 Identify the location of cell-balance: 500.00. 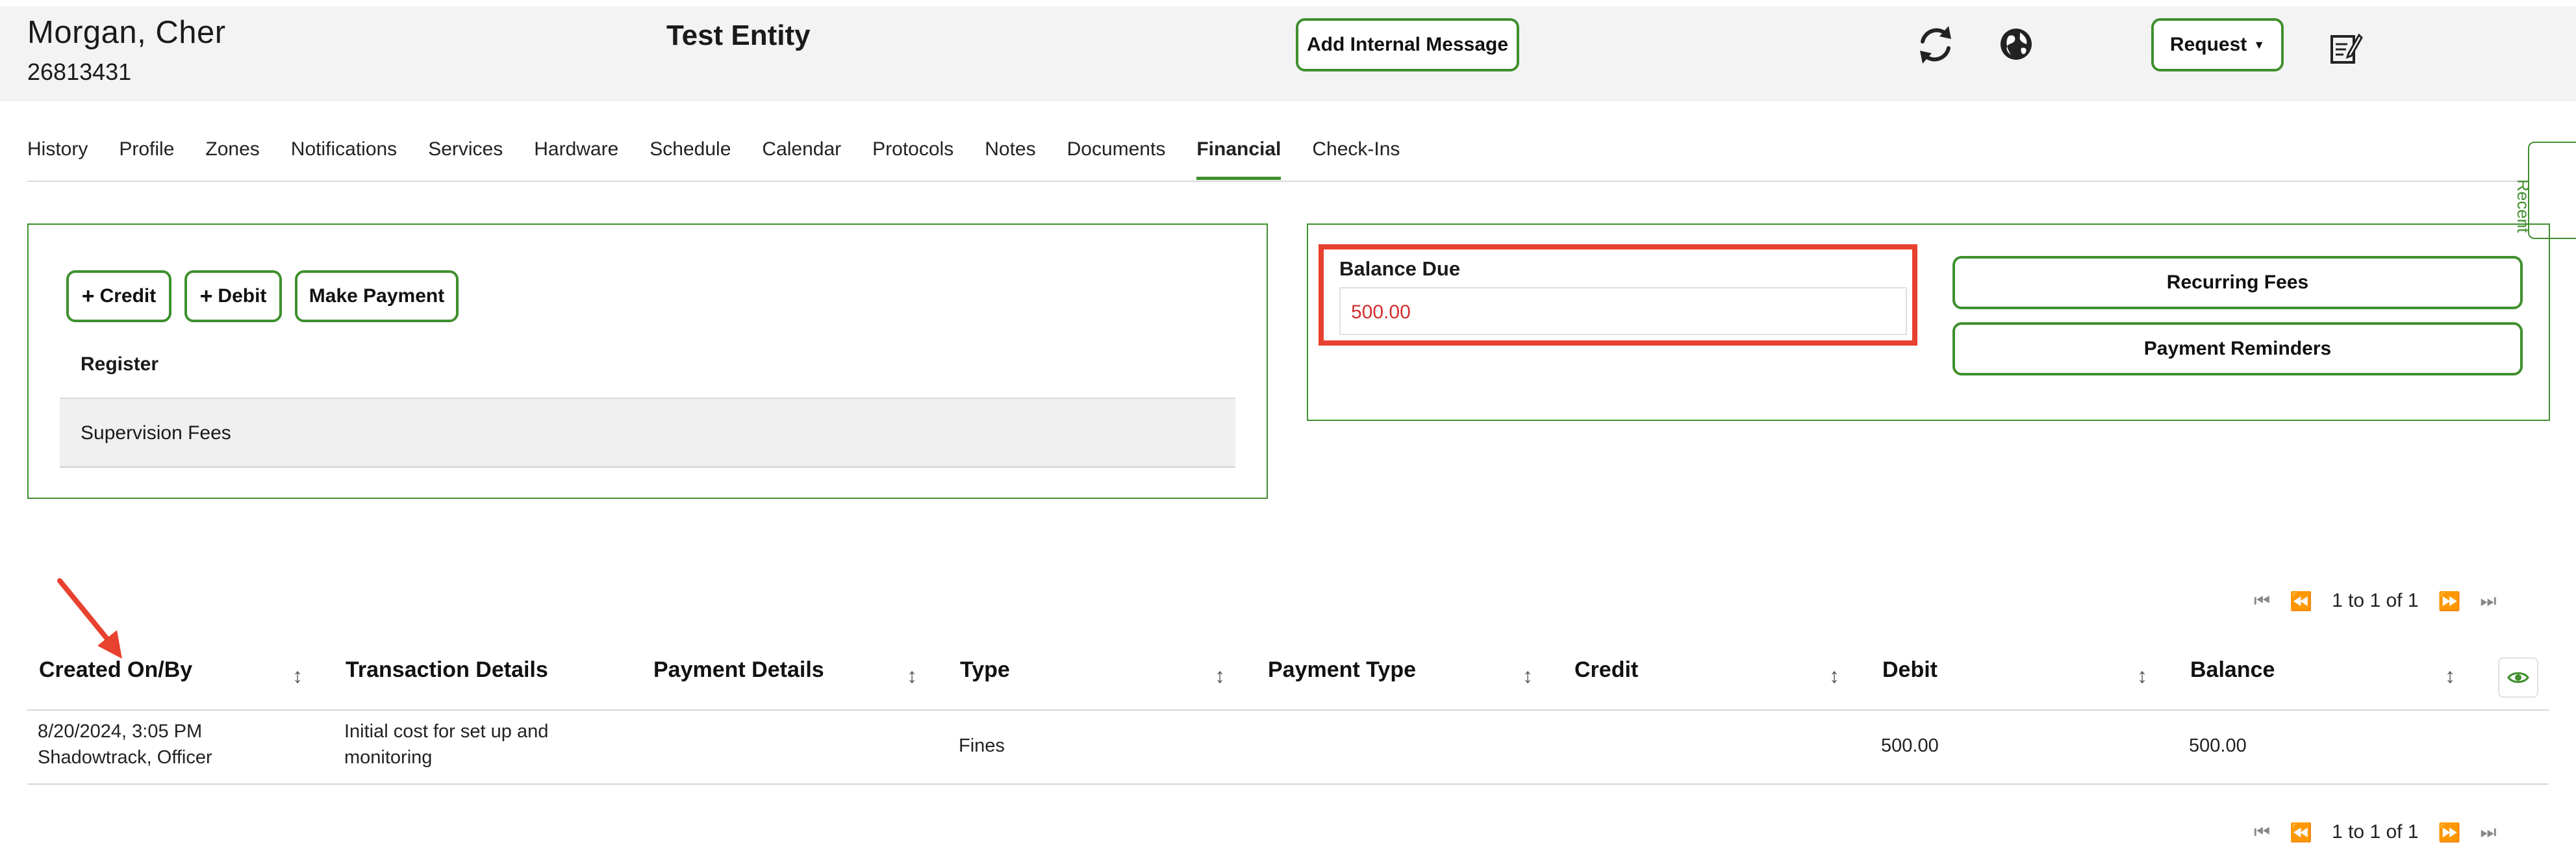
(2218, 746).